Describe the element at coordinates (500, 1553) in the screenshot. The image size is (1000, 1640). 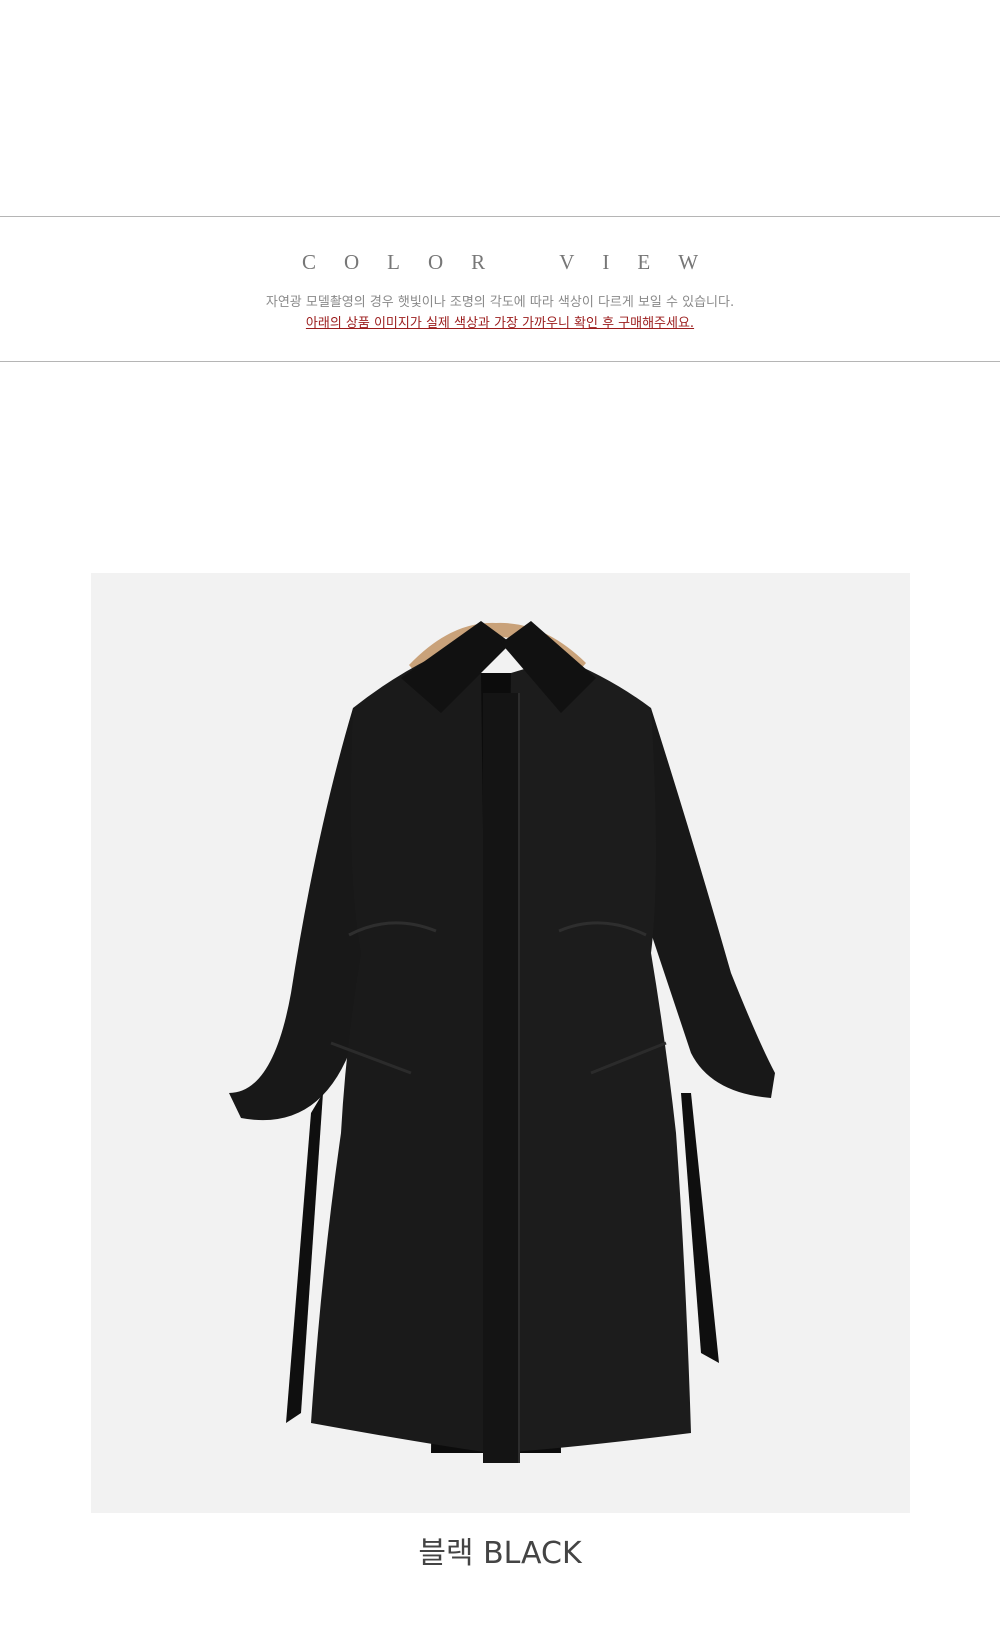
I see `color-caption: 블랙 BLACK` at that location.